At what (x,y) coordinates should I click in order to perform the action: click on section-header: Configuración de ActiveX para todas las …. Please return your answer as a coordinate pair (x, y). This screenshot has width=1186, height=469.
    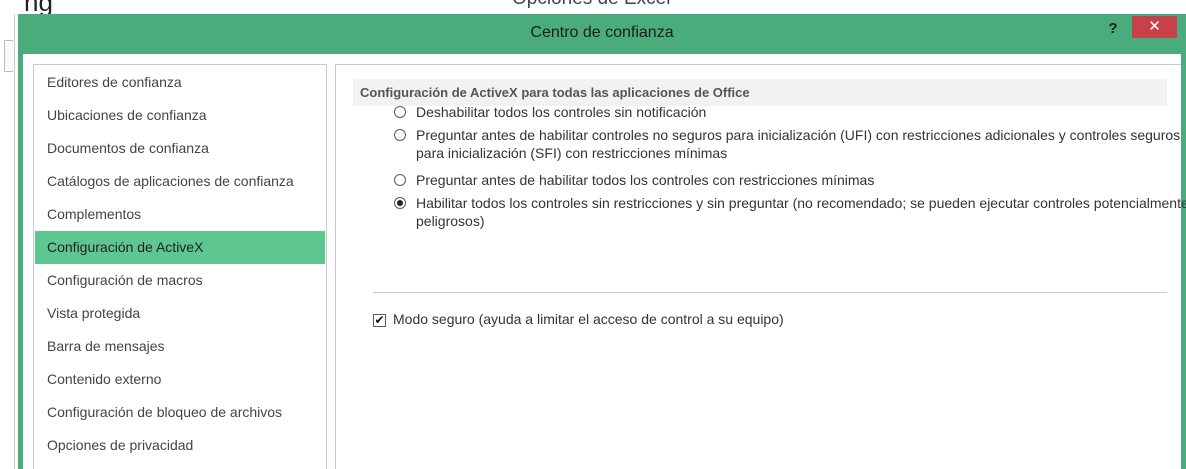
    Looking at the image, I should click on (760, 92).